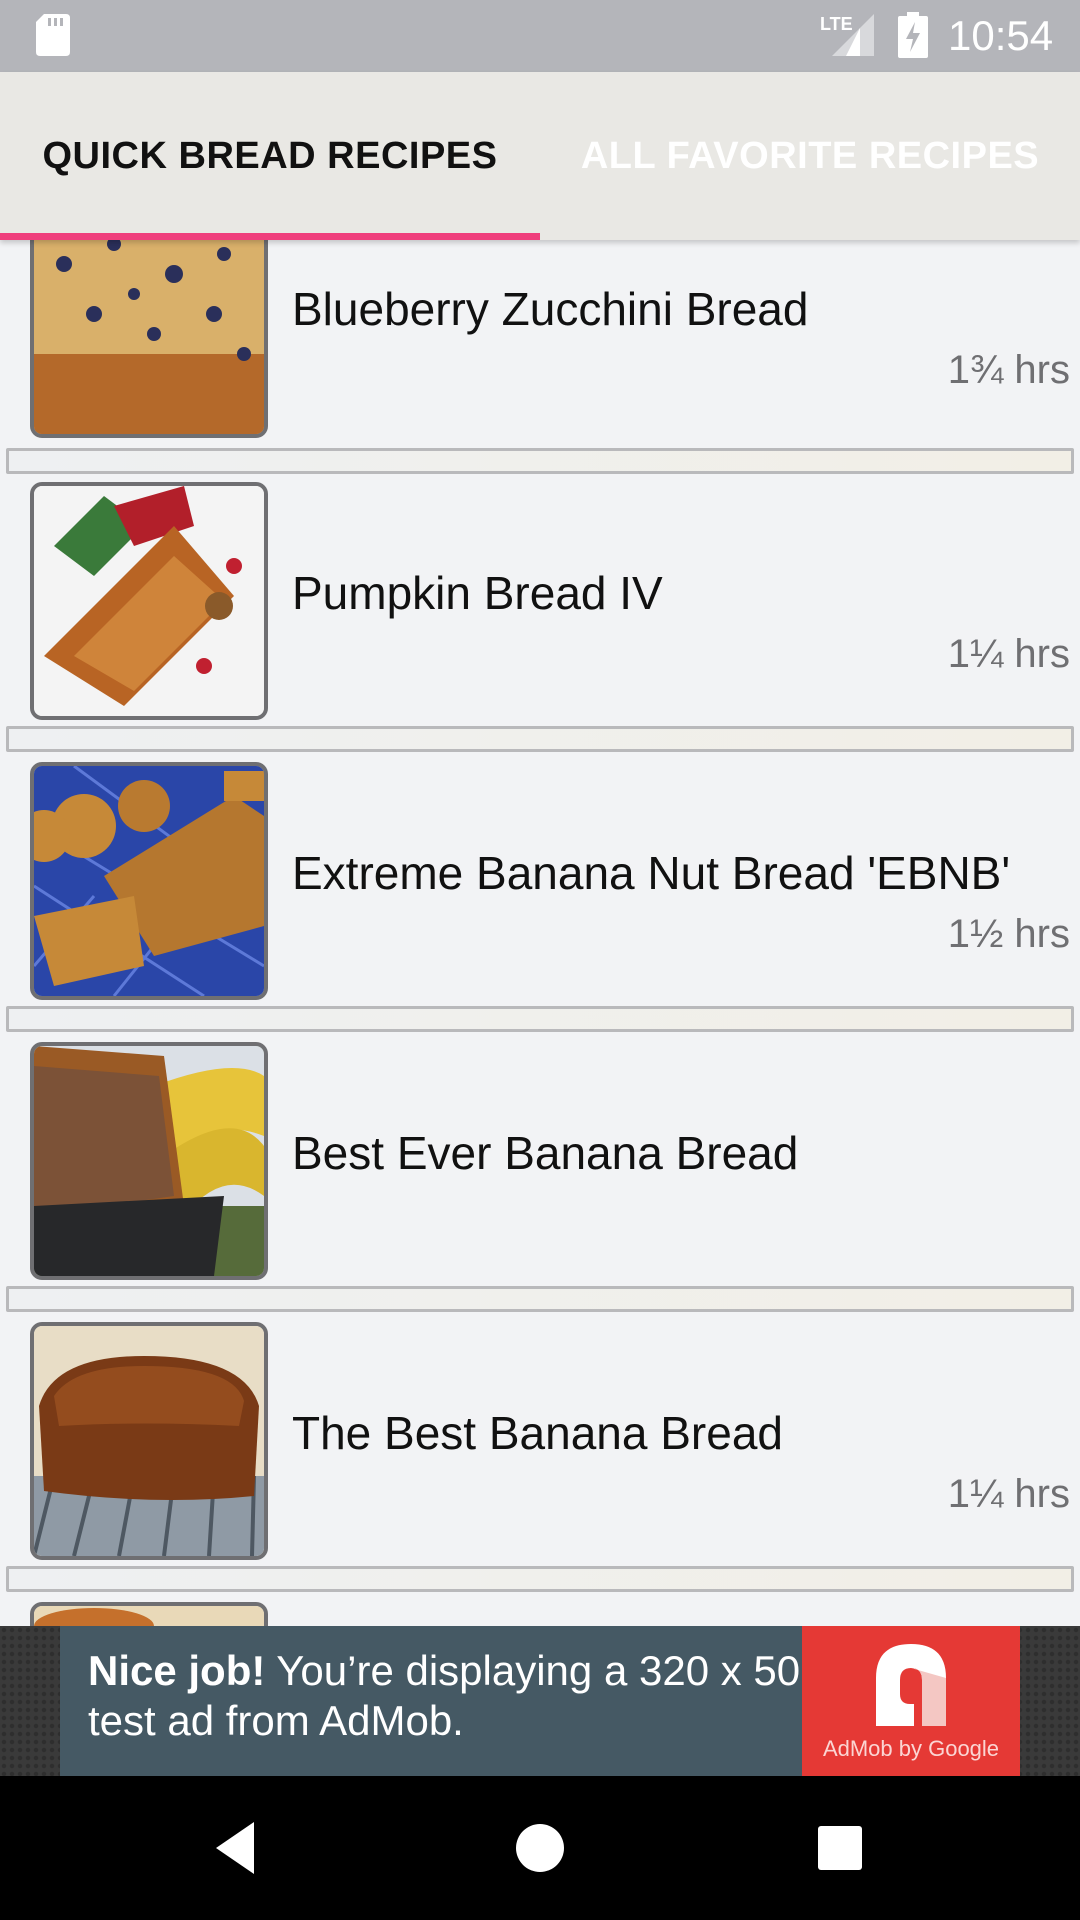  I want to click on battery-charging-icon, so click(913, 35).